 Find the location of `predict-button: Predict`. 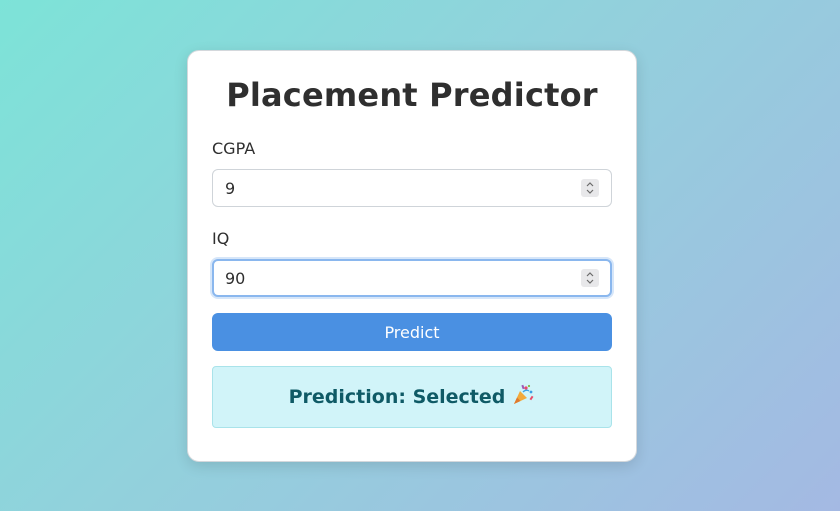

predict-button: Predict is located at coordinates (412, 332).